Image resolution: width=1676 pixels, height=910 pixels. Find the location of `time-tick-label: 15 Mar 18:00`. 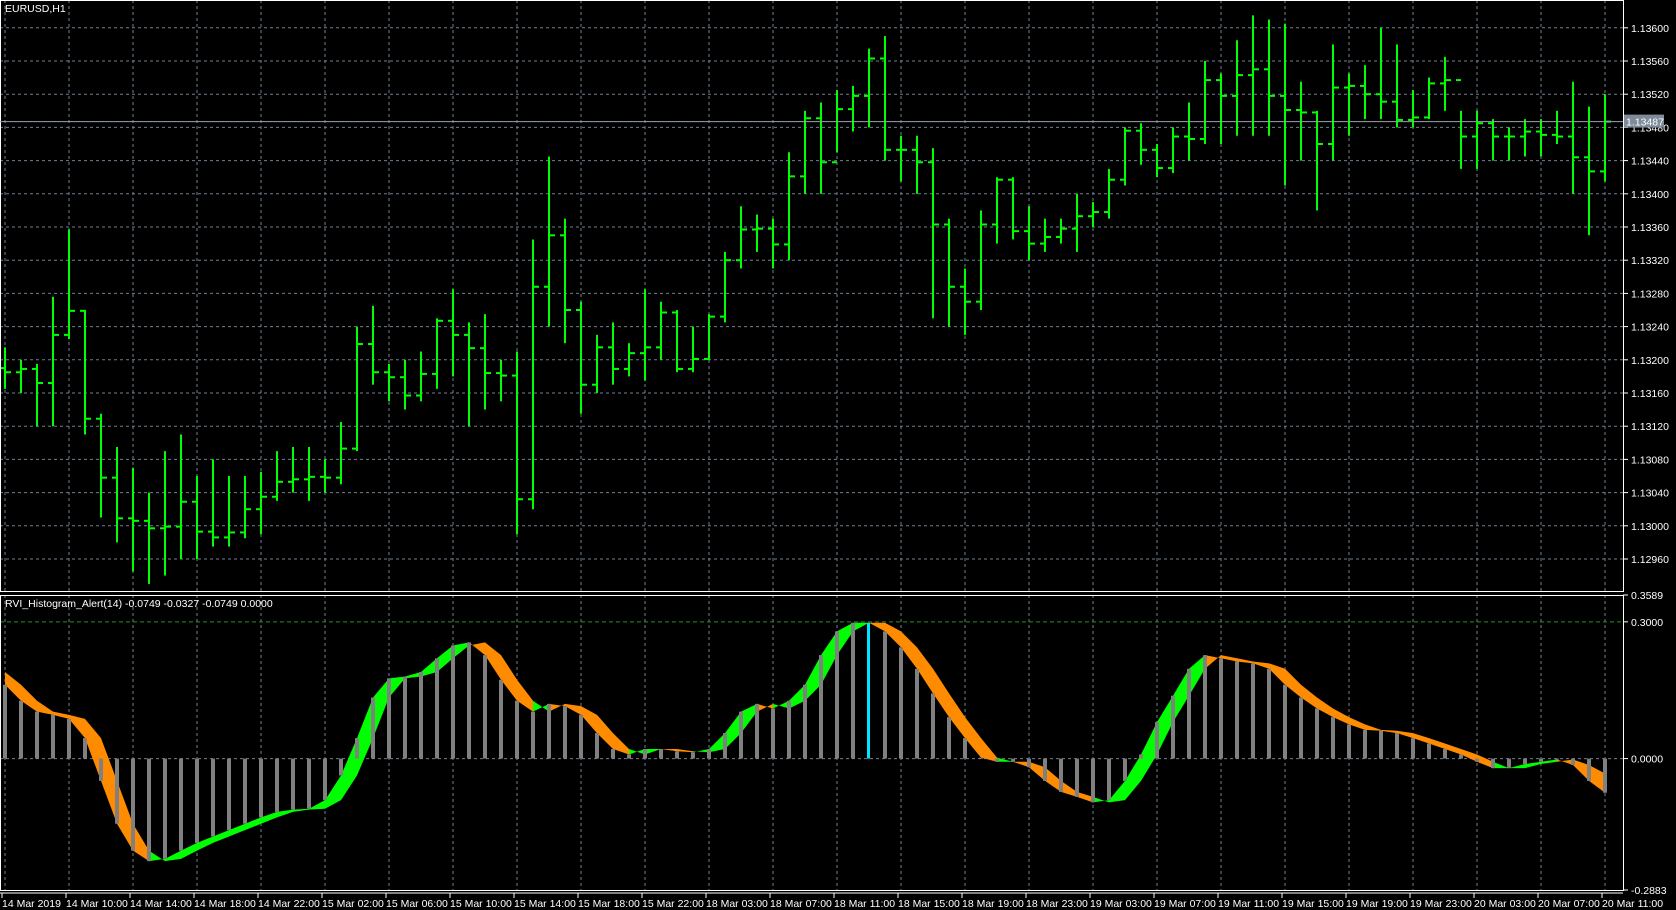

time-tick-label: 15 Mar 18:00 is located at coordinates (609, 904).